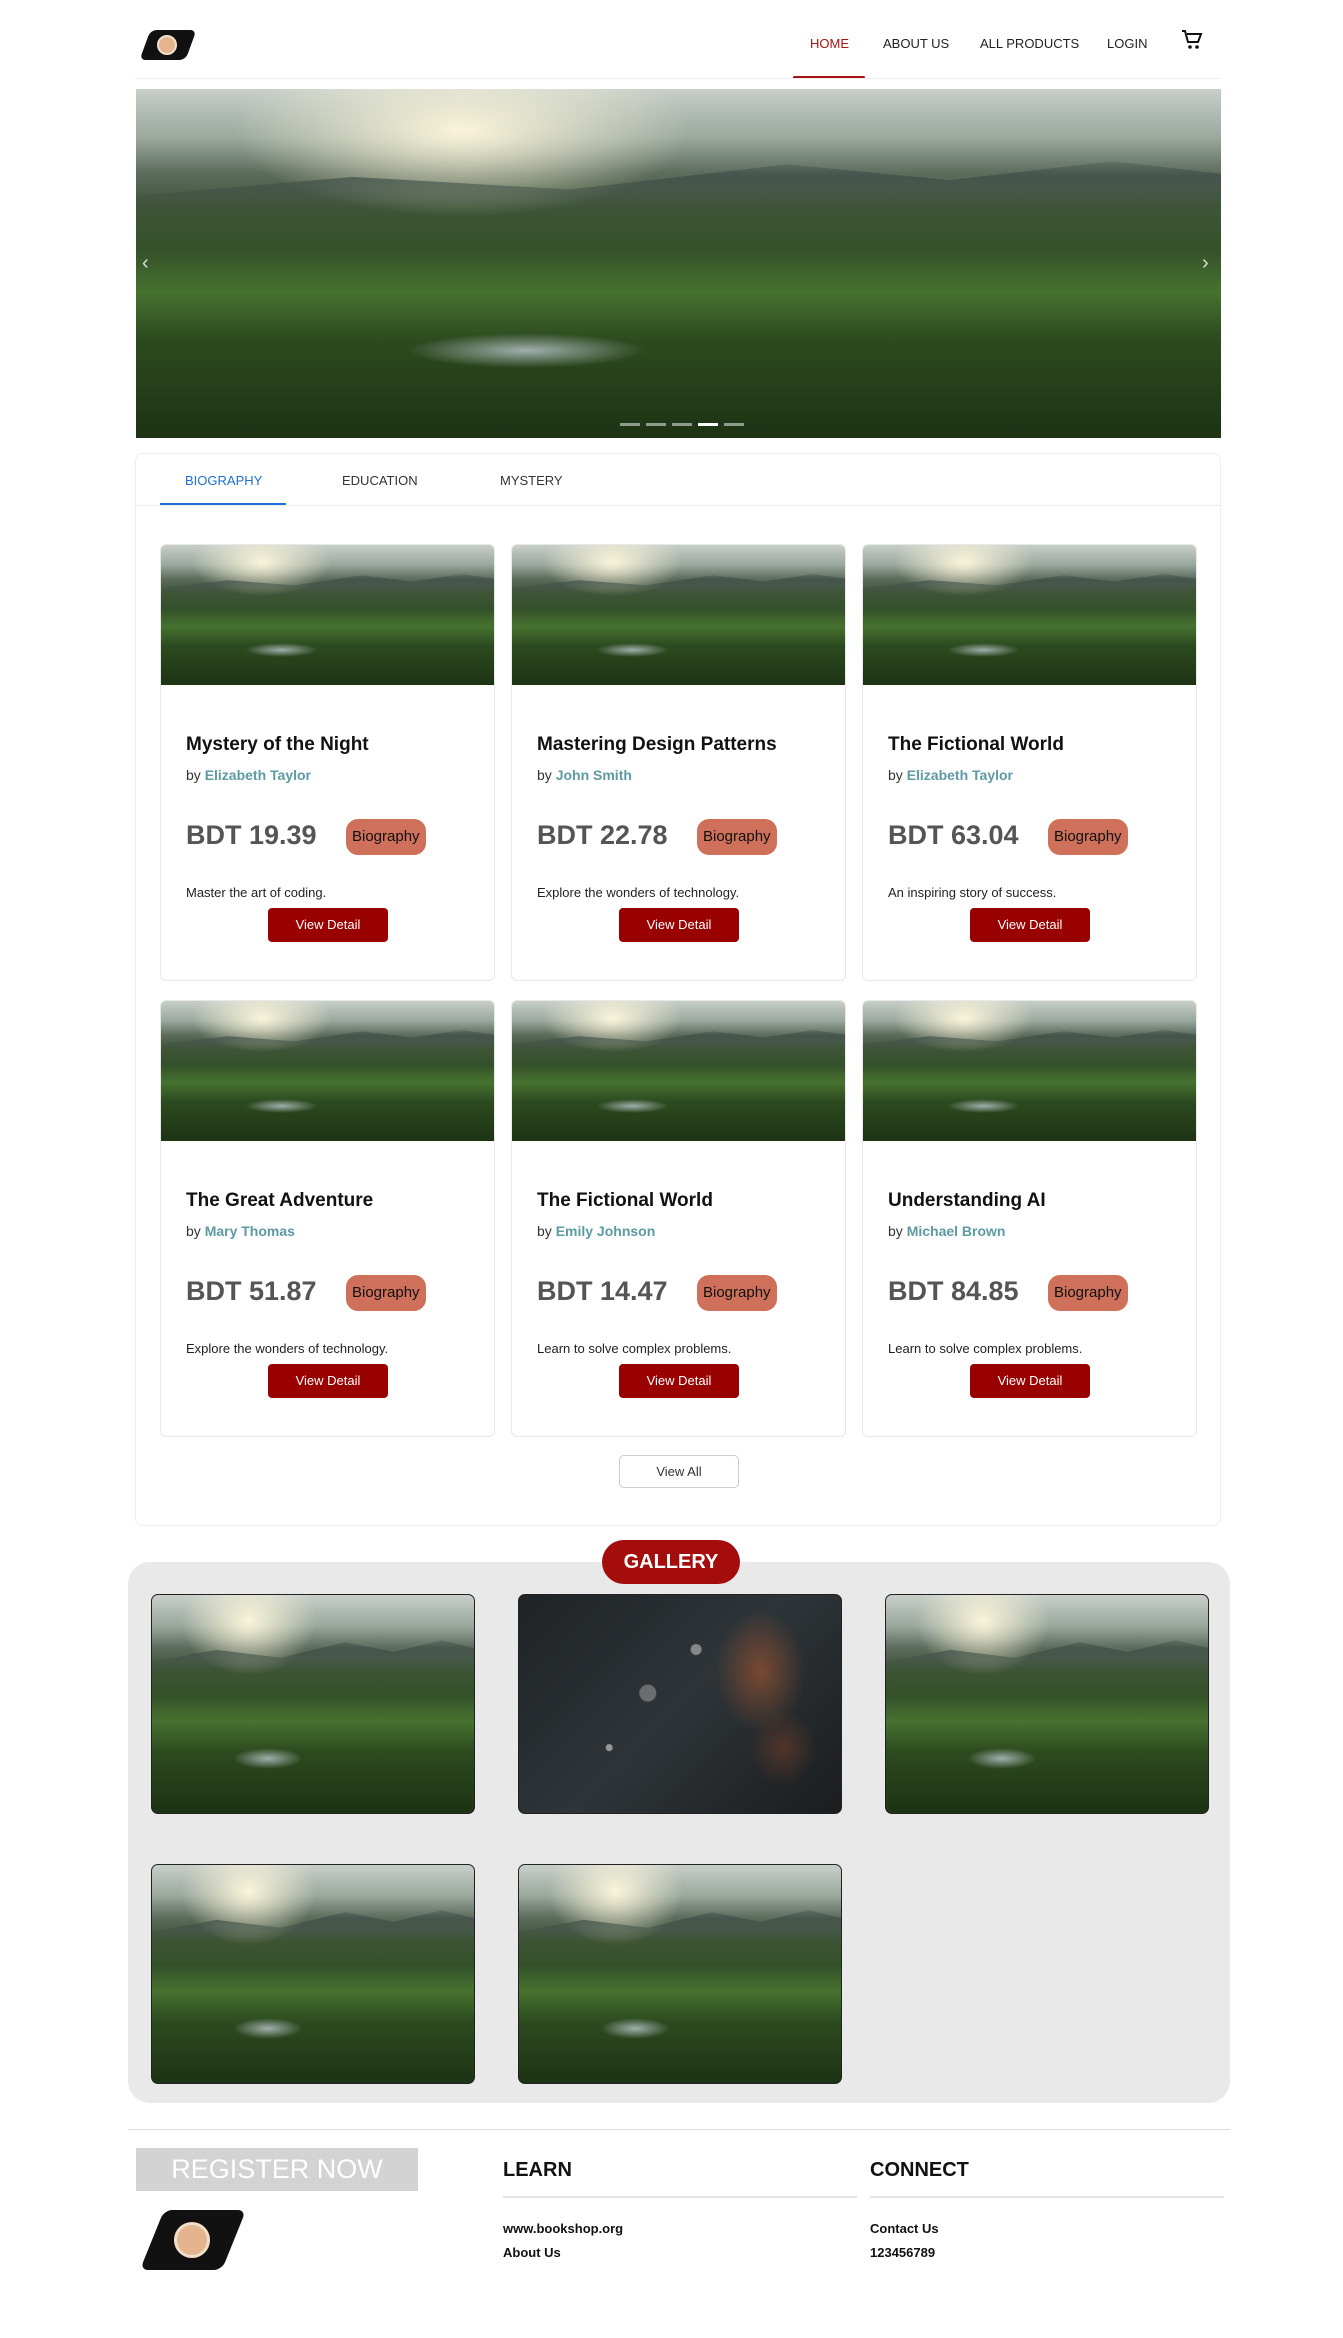  What do you see at coordinates (916, 43) in the screenshot?
I see `nav-about-us: ABOUT US` at bounding box center [916, 43].